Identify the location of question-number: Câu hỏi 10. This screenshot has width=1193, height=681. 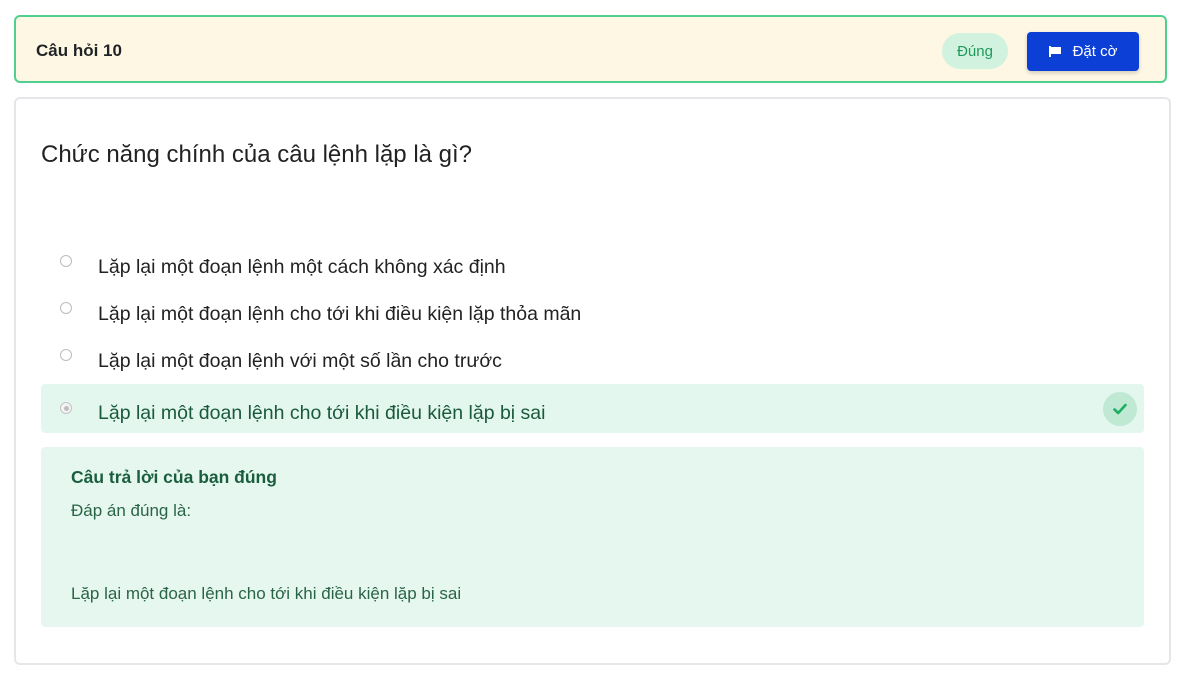
(79, 50).